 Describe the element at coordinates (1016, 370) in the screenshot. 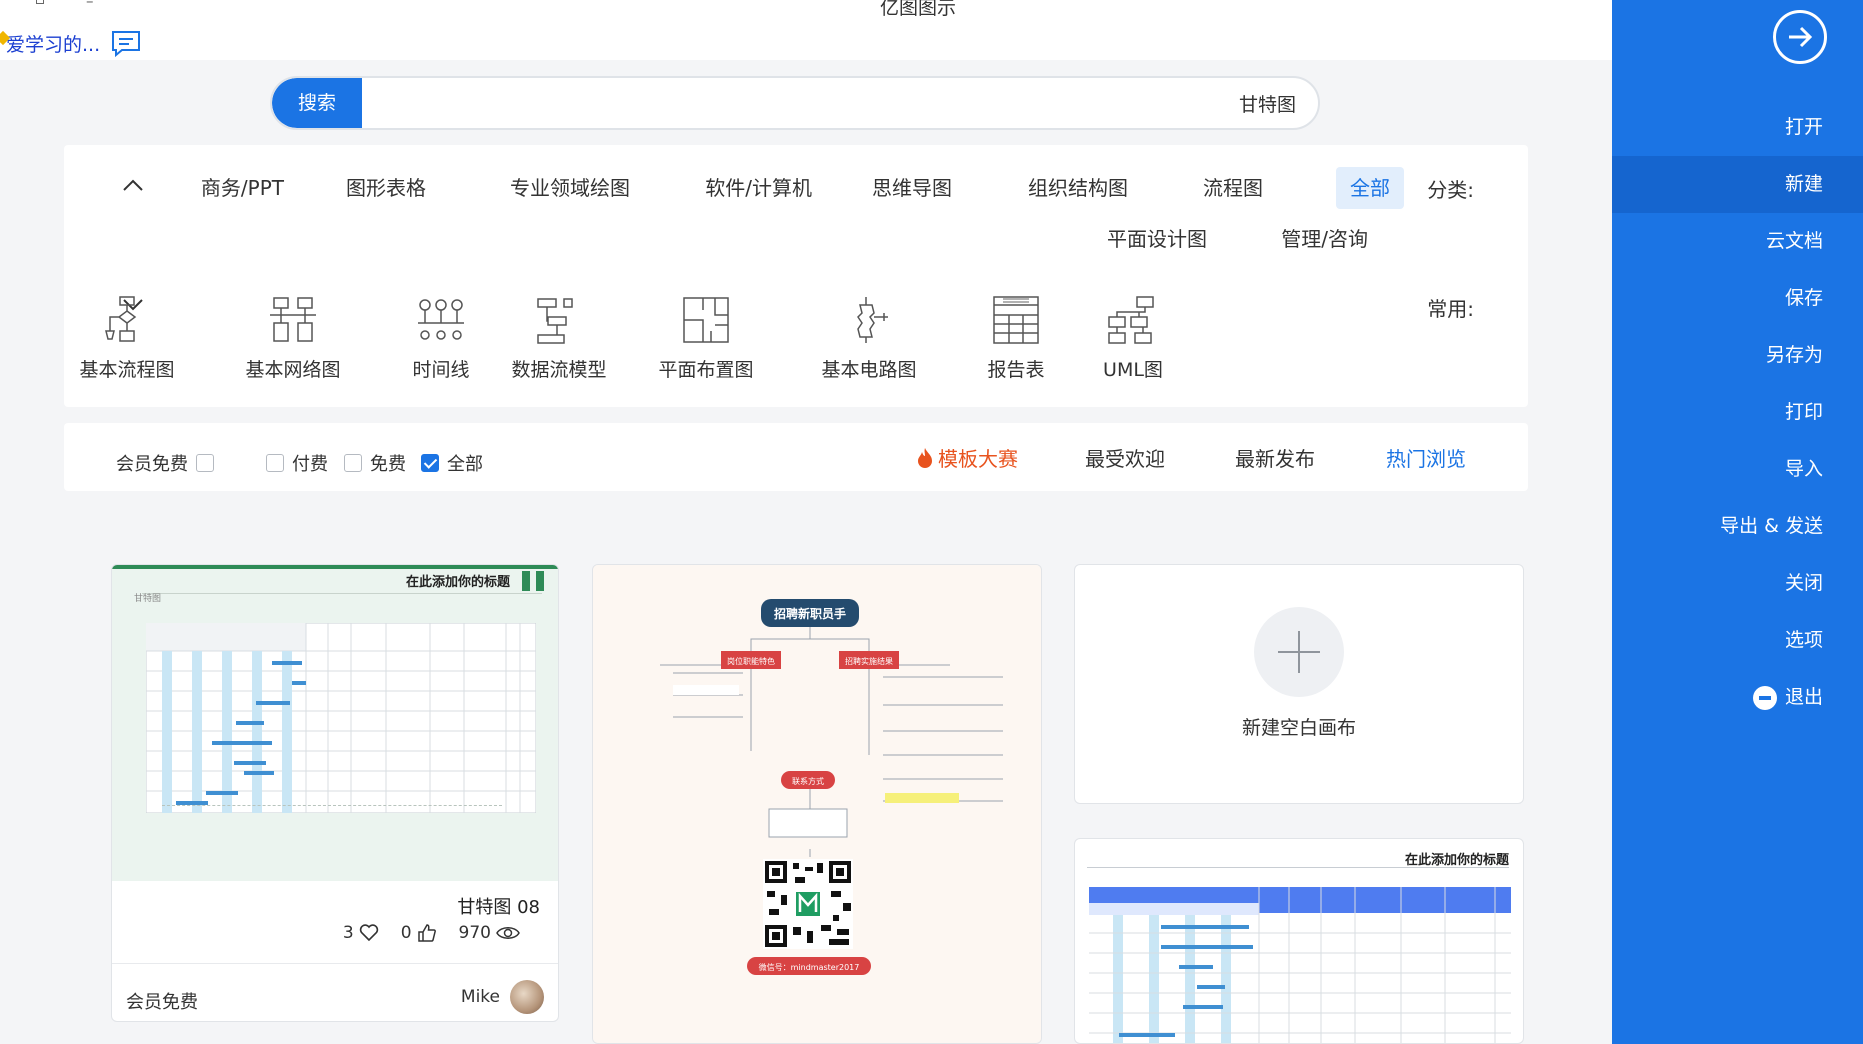

I see `common-report-table-label: 报告表` at that location.